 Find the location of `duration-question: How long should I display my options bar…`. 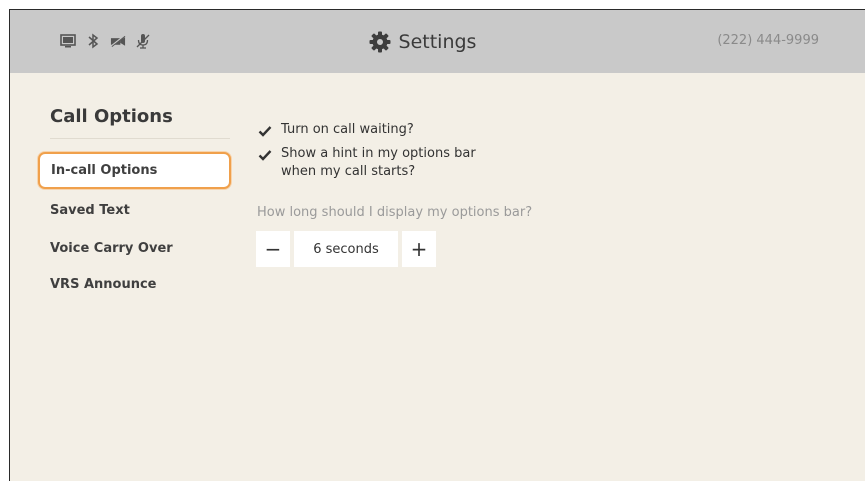

duration-question: How long should I display my options bar… is located at coordinates (395, 212).